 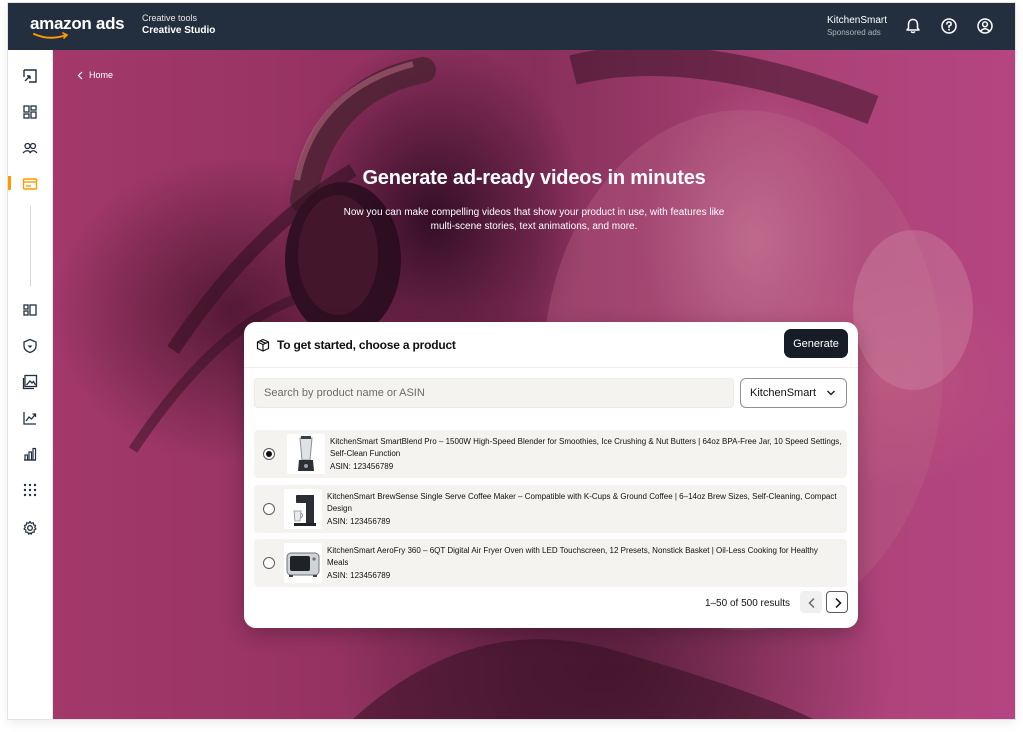 I want to click on context-label: Creative tools, so click(x=170, y=18).